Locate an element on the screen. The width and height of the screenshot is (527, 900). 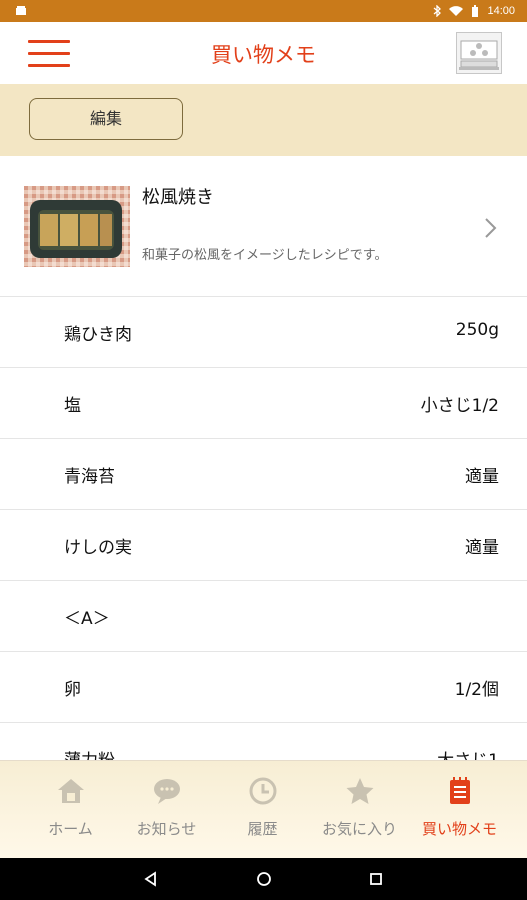
nav-favorites-label: お気に入り is located at coordinates (359, 829).